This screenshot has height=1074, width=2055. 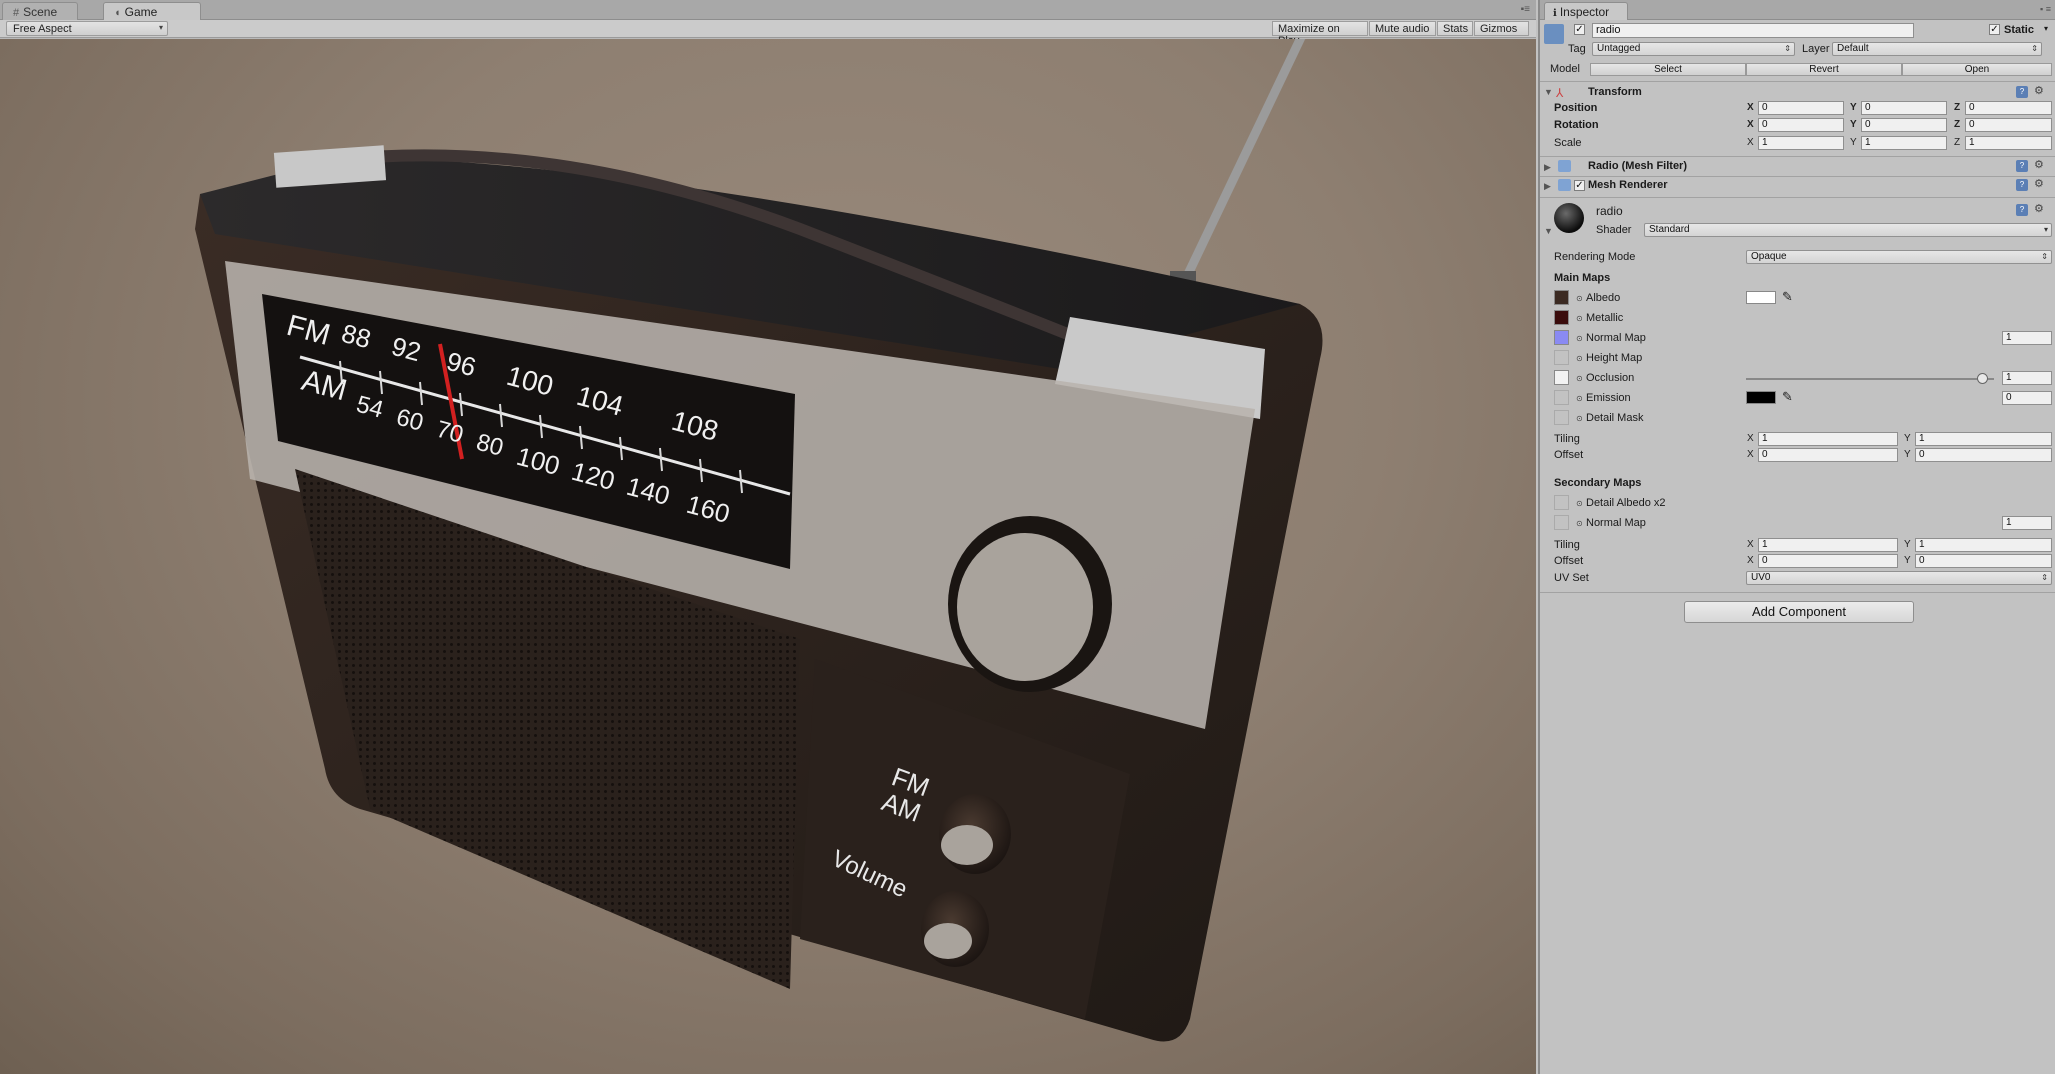 I want to click on rendering-mode-label: Rendering Mode, so click(x=1595, y=257).